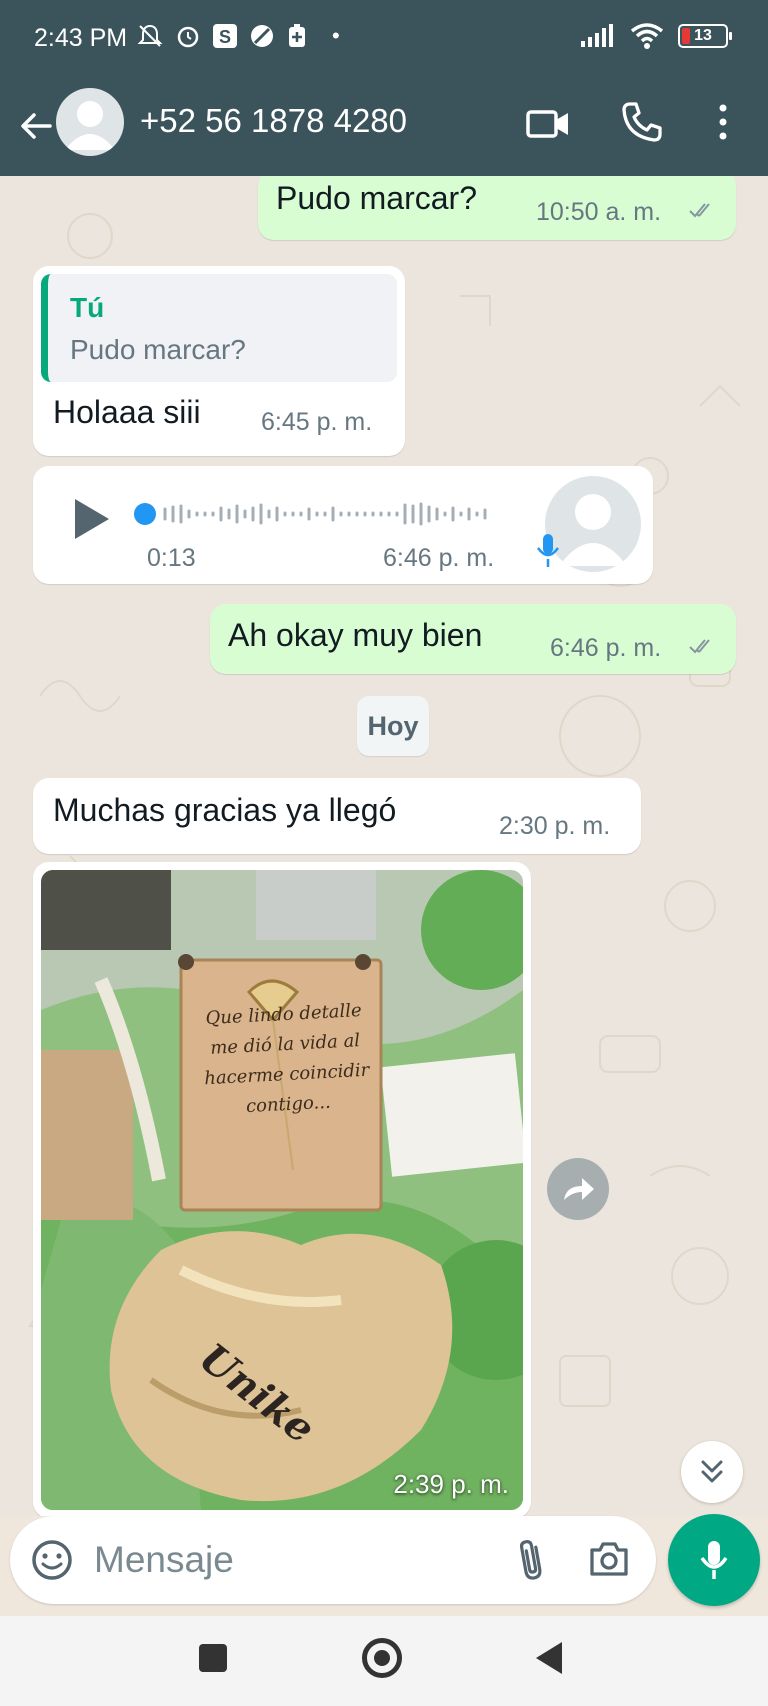 This screenshot has width=768, height=1706. Describe the element at coordinates (188, 37) in the screenshot. I see `alarm-icon` at that location.